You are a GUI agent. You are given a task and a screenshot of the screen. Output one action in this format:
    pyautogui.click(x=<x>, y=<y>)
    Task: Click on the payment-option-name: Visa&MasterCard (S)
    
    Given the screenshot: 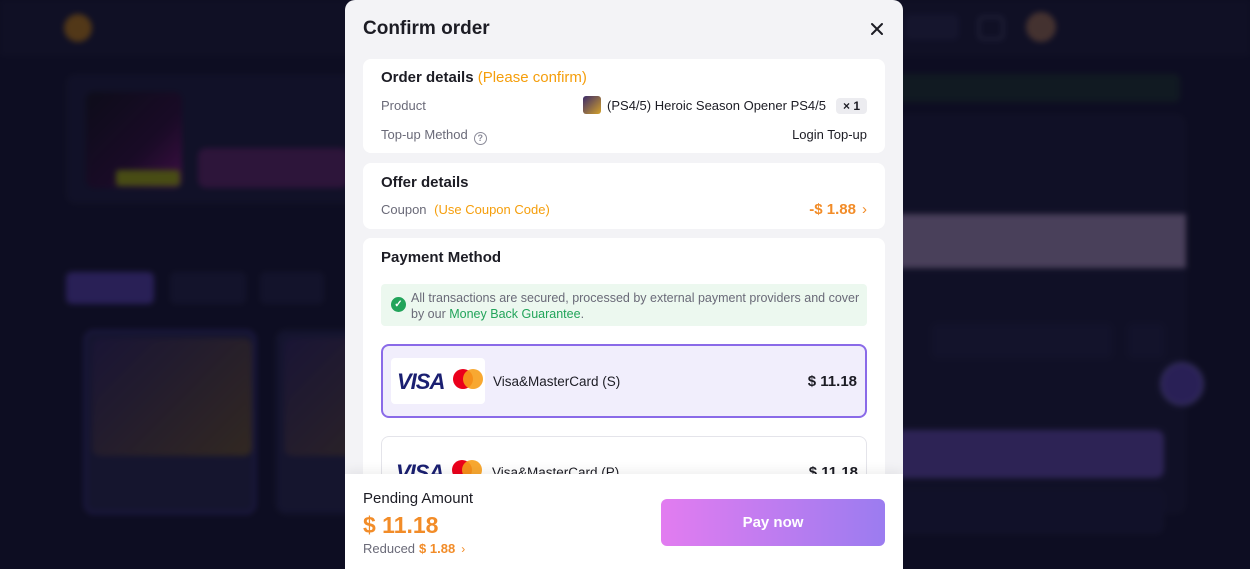 What is the action you would take?
    pyautogui.click(x=557, y=381)
    